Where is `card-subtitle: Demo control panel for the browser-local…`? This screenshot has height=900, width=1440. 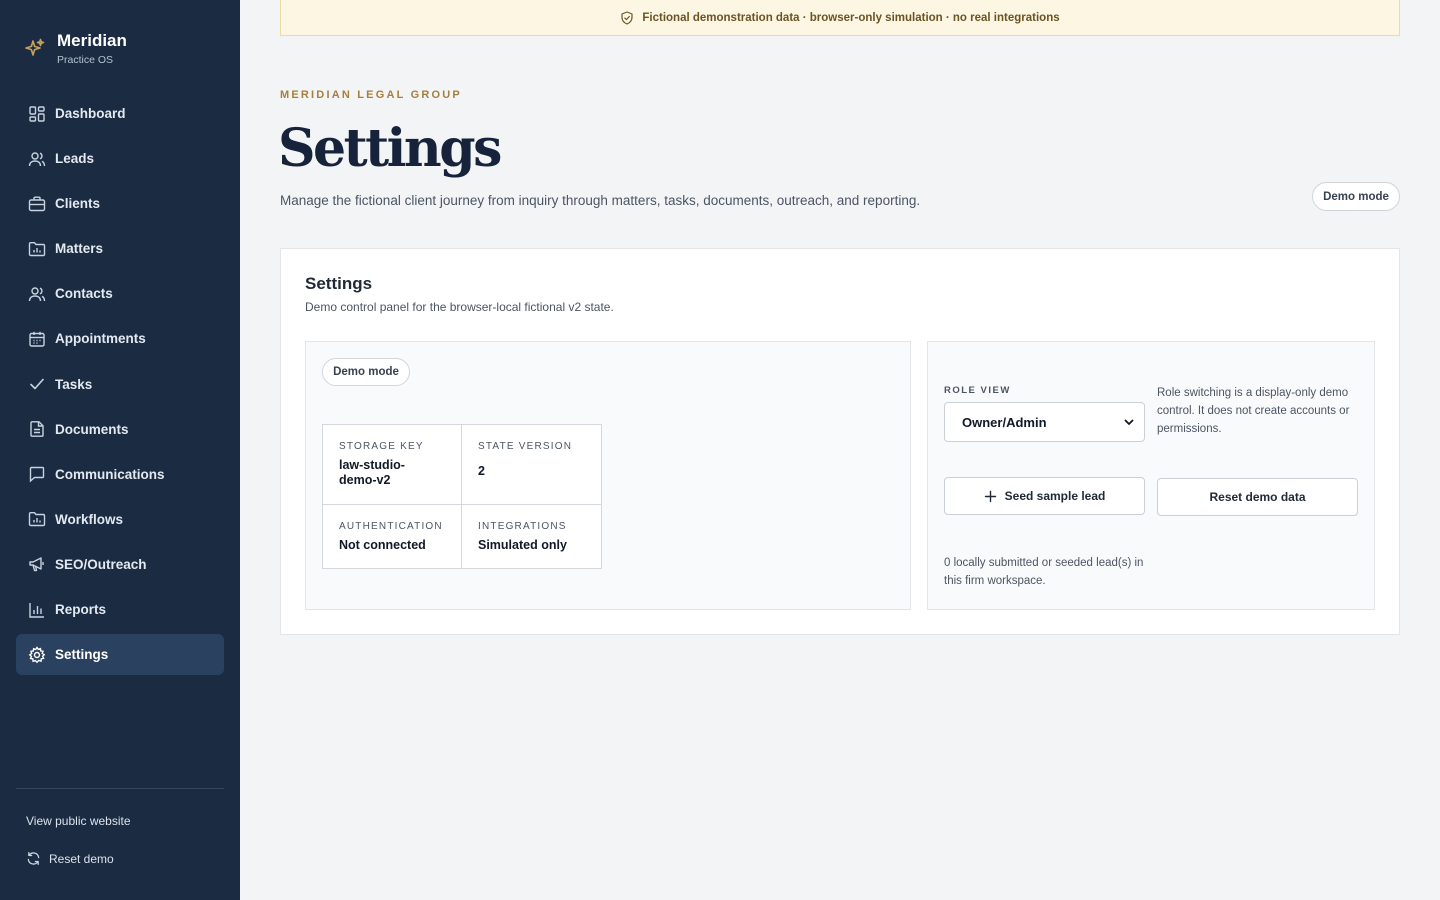 card-subtitle: Demo control panel for the browser-local… is located at coordinates (459, 307).